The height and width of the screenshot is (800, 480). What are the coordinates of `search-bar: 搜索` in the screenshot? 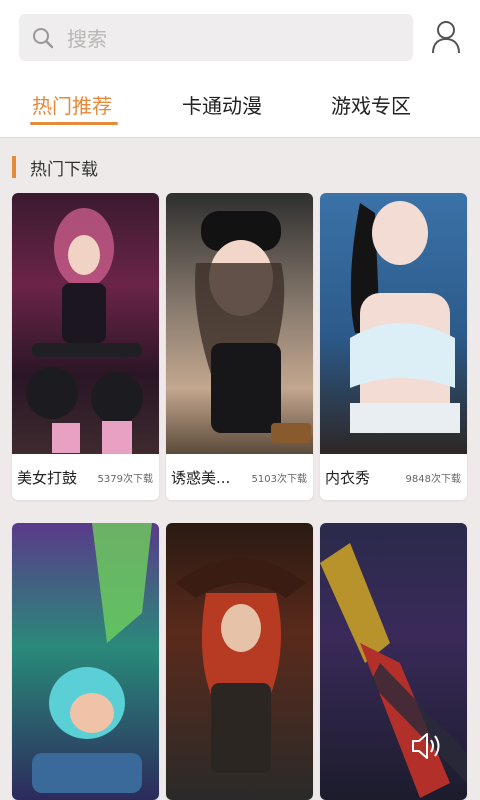 It's located at (216, 37).